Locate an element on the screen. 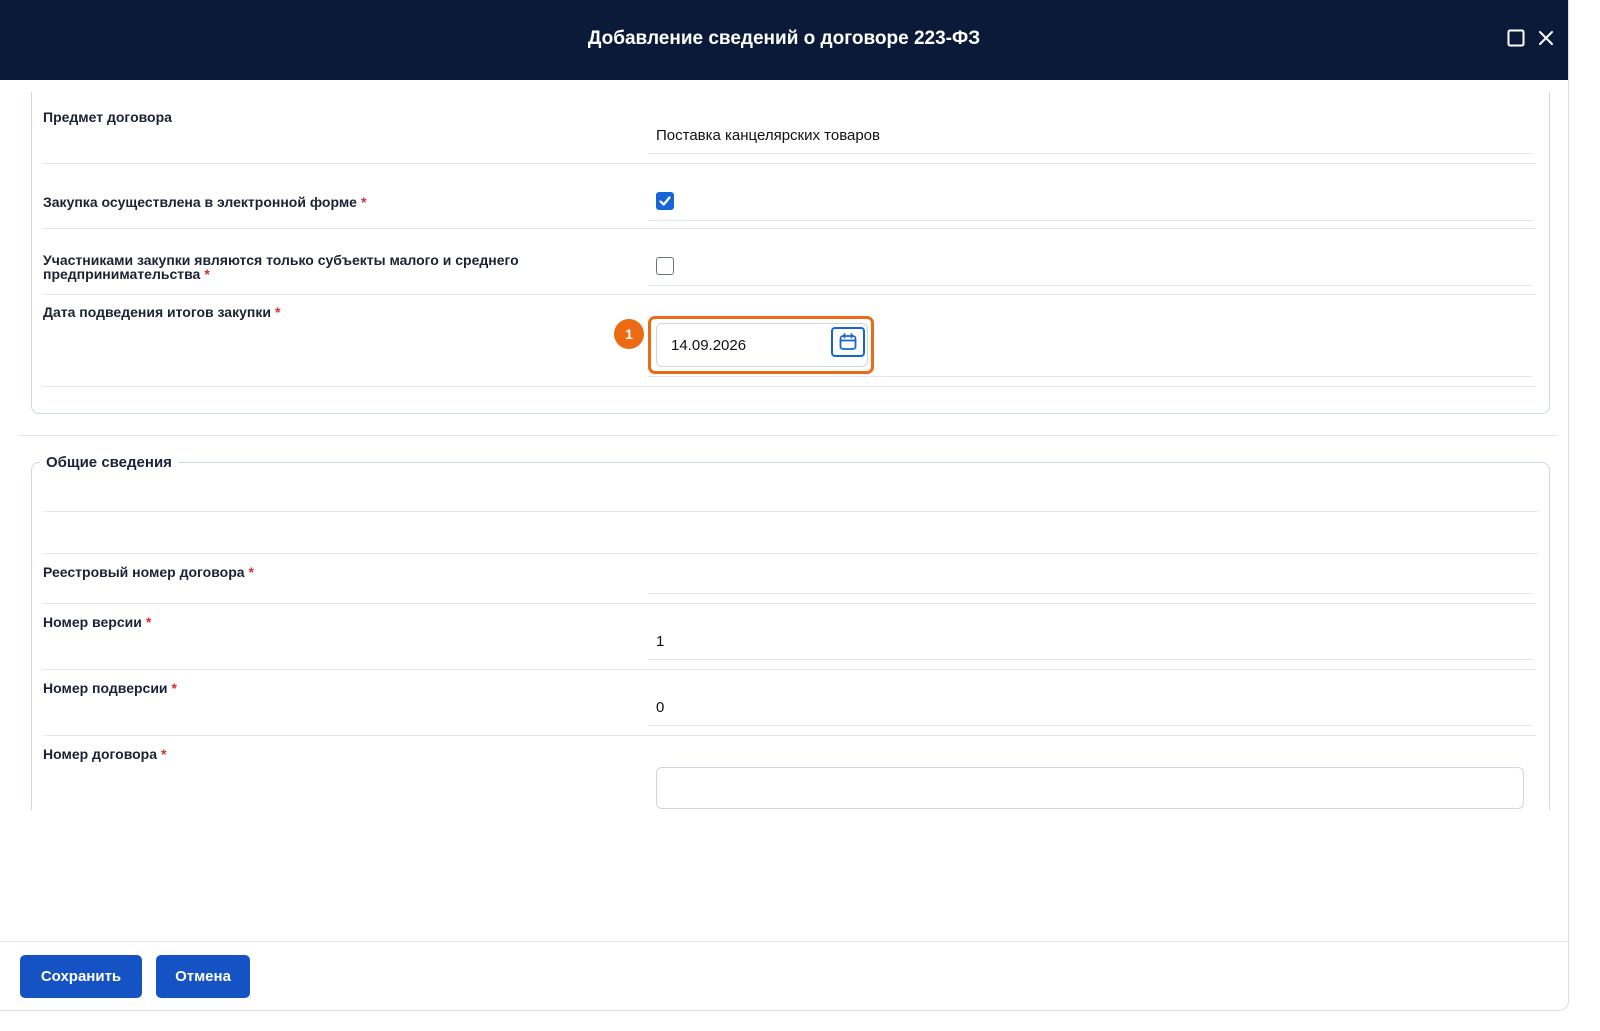 The width and height of the screenshot is (1600, 1031). electronic-form-checkbox is located at coordinates (665, 201).